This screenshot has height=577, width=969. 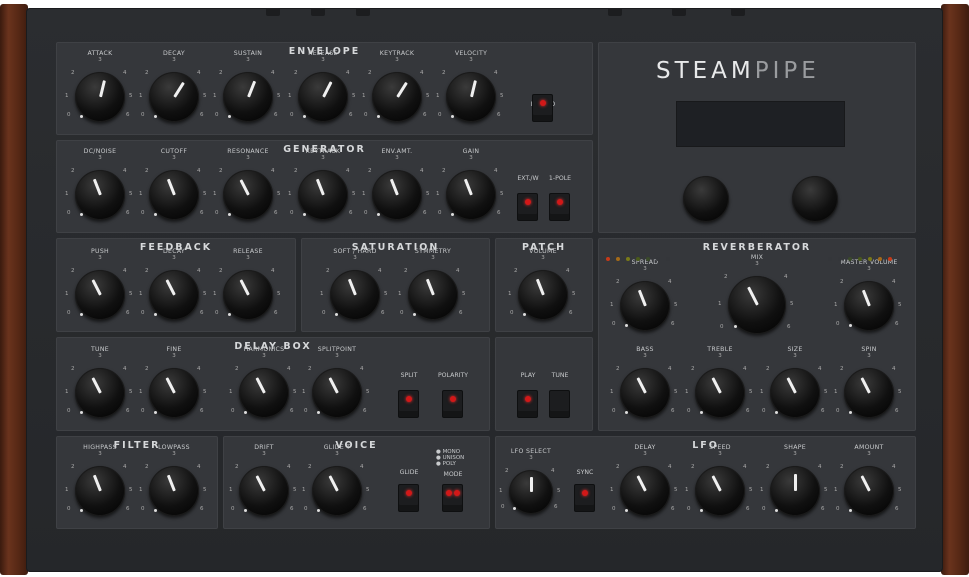 What do you see at coordinates (527, 404) in the screenshot?
I see `play-button` at bounding box center [527, 404].